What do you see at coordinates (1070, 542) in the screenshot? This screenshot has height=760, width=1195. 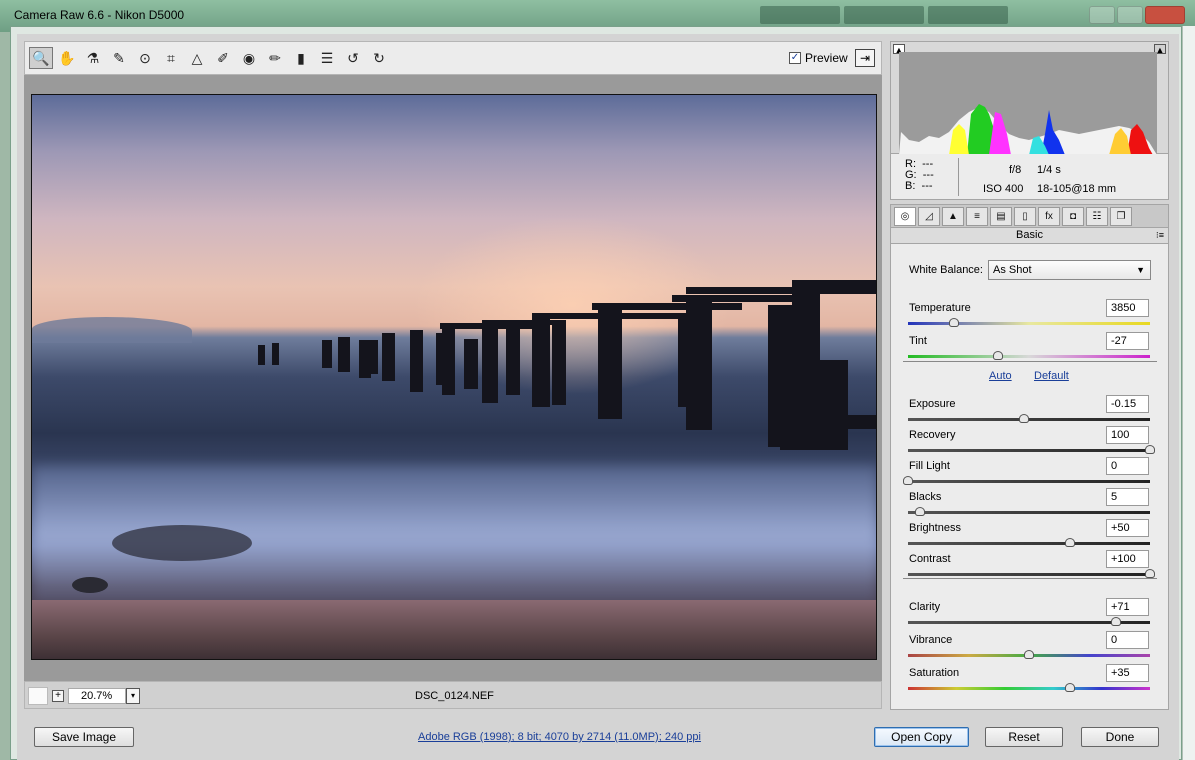 I see `brightness-slider-thumb` at bounding box center [1070, 542].